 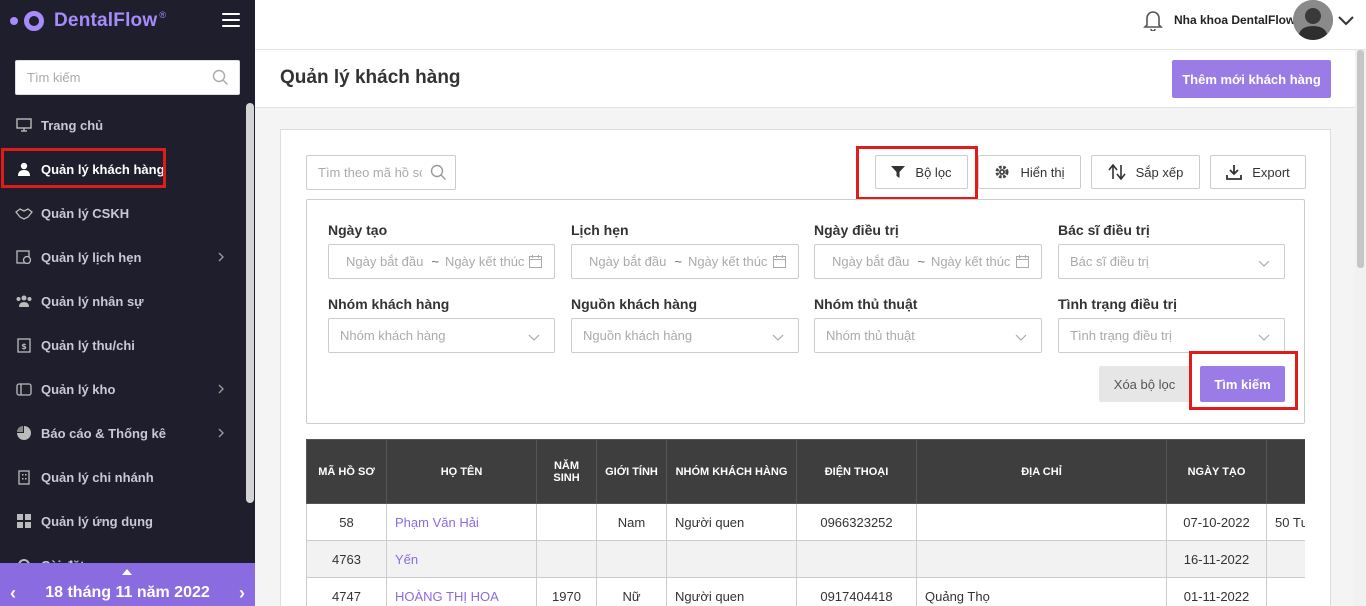 What do you see at coordinates (731, 559) in the screenshot?
I see `customer-group` at bounding box center [731, 559].